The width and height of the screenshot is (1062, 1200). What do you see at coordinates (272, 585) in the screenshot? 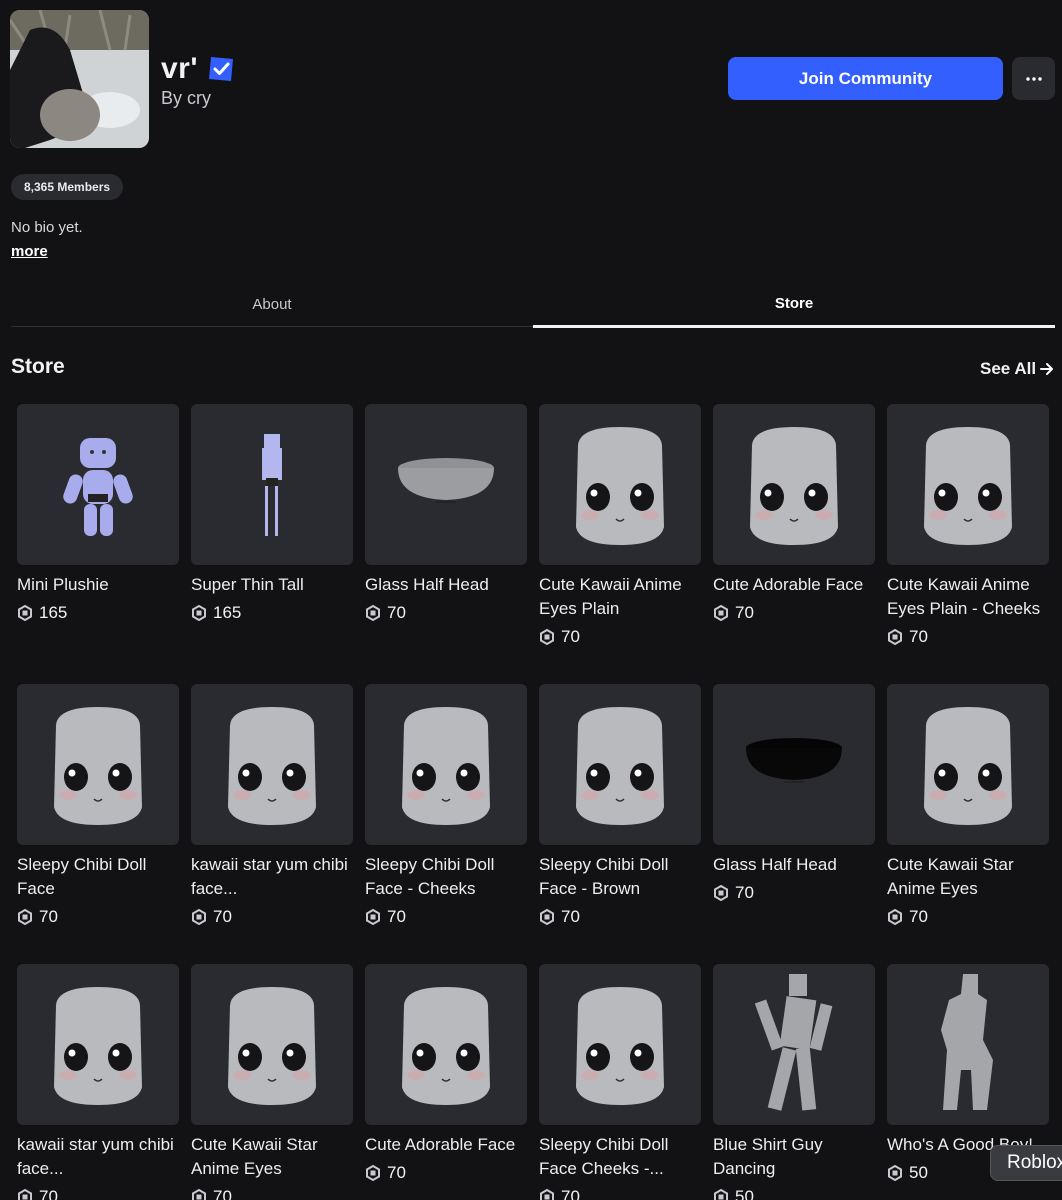
I see `item-name: Super Thin Tall` at bounding box center [272, 585].